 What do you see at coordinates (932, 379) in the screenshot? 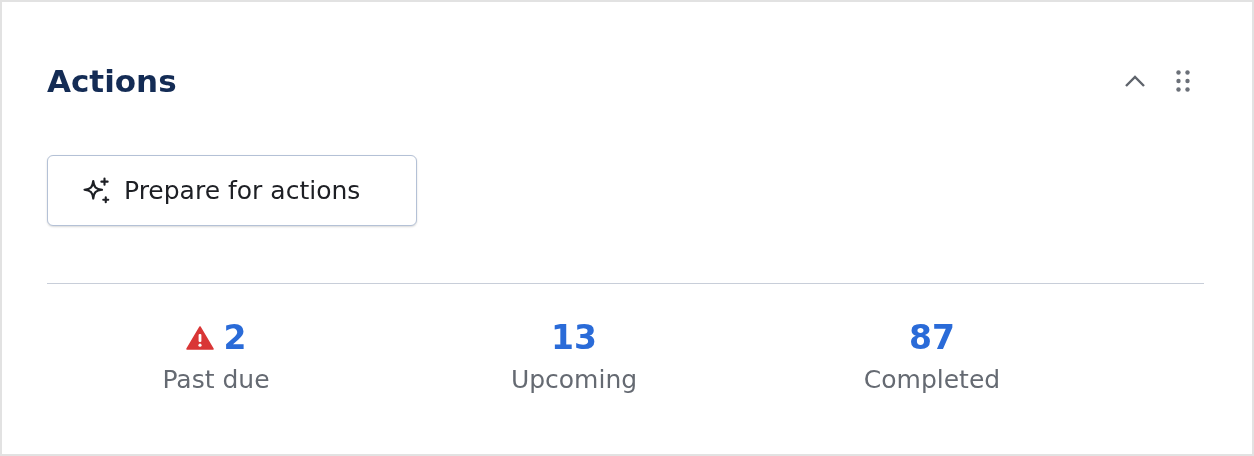
I see `stat-label: Completed` at bounding box center [932, 379].